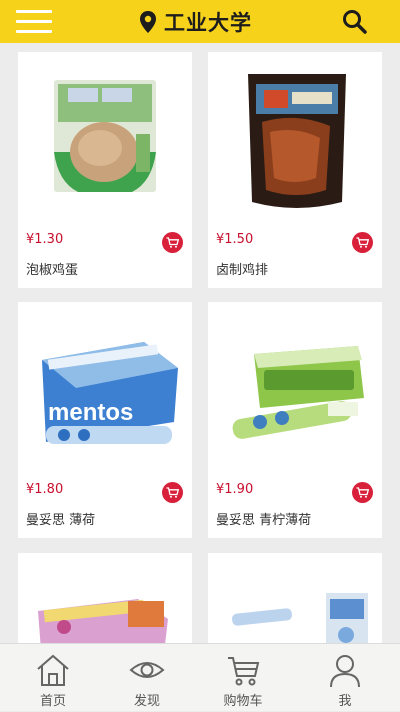  Describe the element at coordinates (147, 670) in the screenshot. I see `eye-icon` at that location.